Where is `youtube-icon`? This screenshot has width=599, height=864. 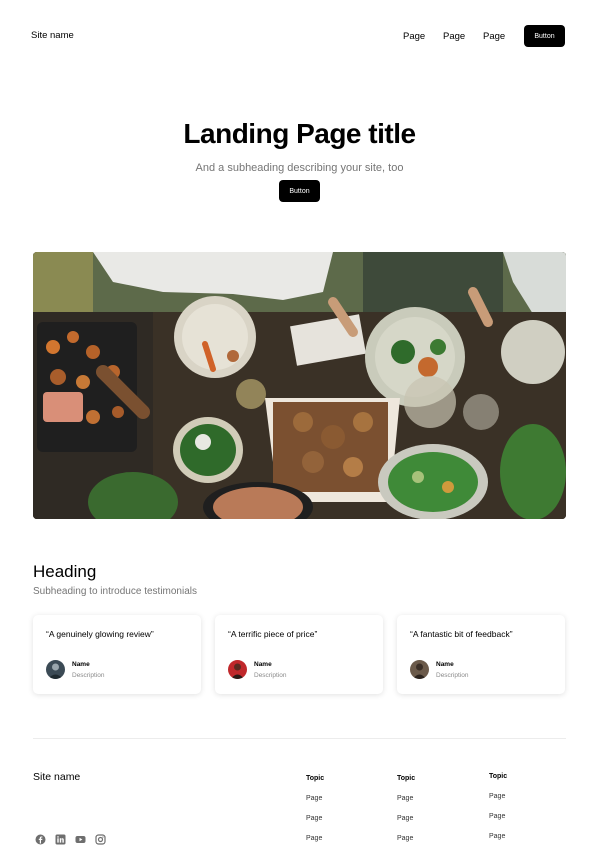 youtube-icon is located at coordinates (80, 839).